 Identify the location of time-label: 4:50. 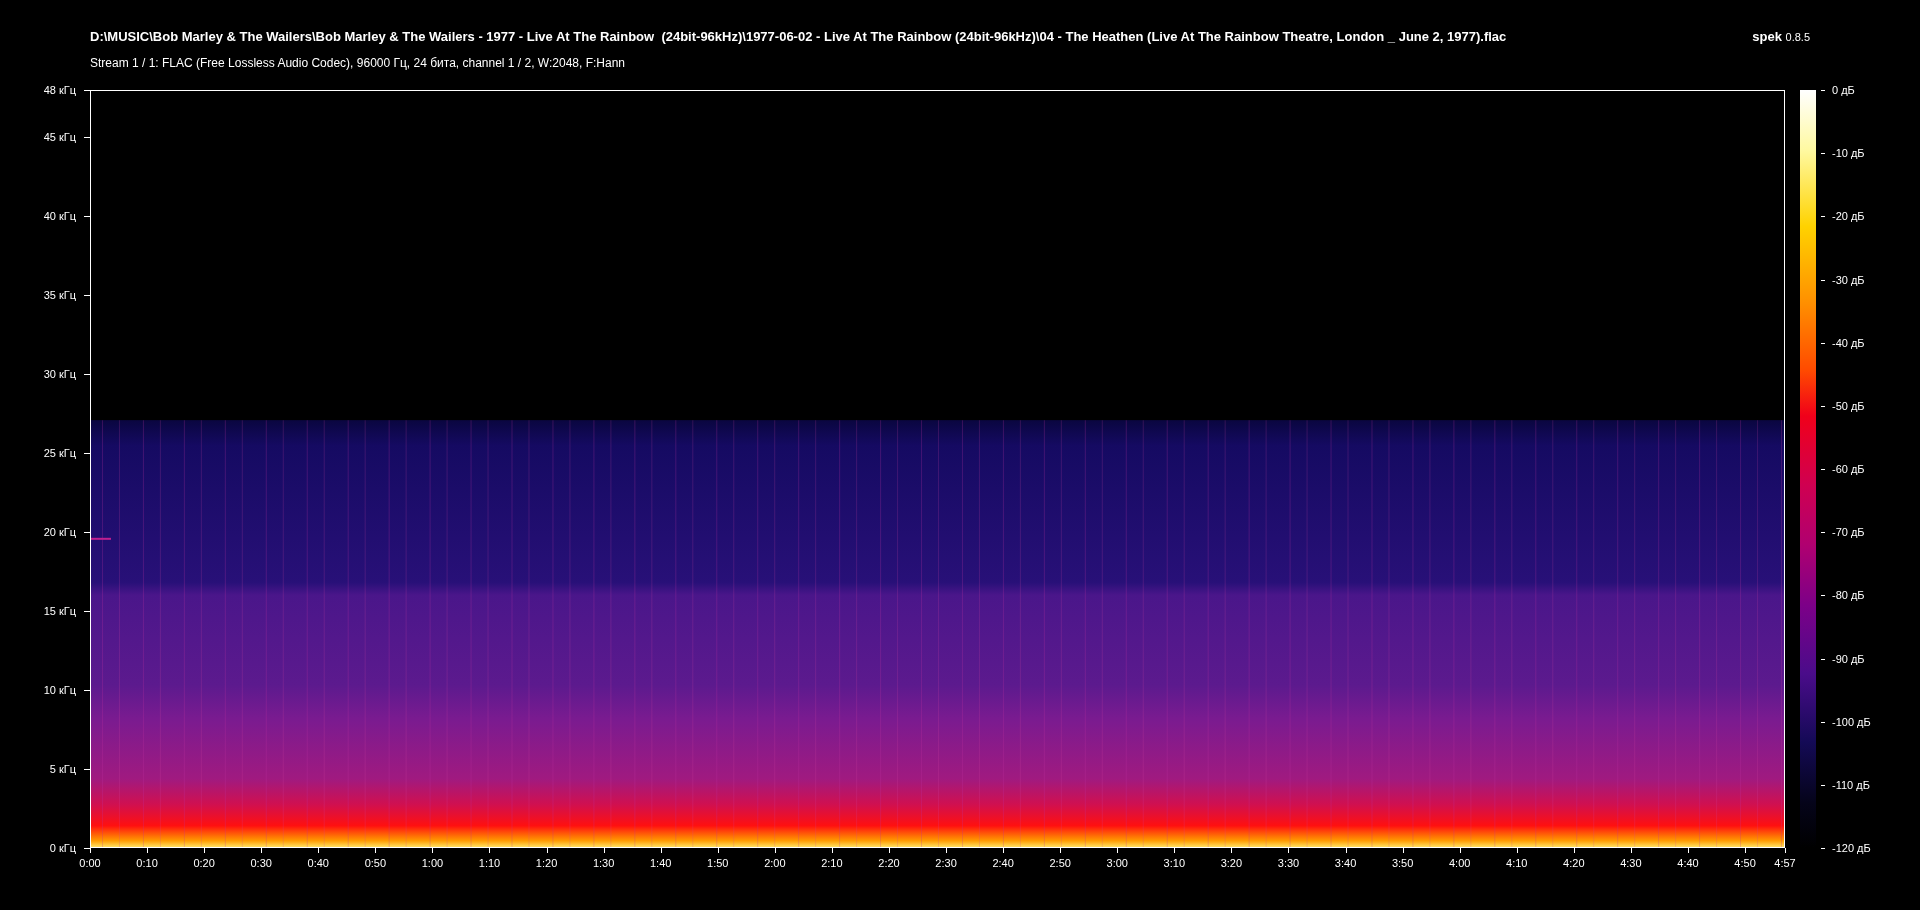
(1745, 863).